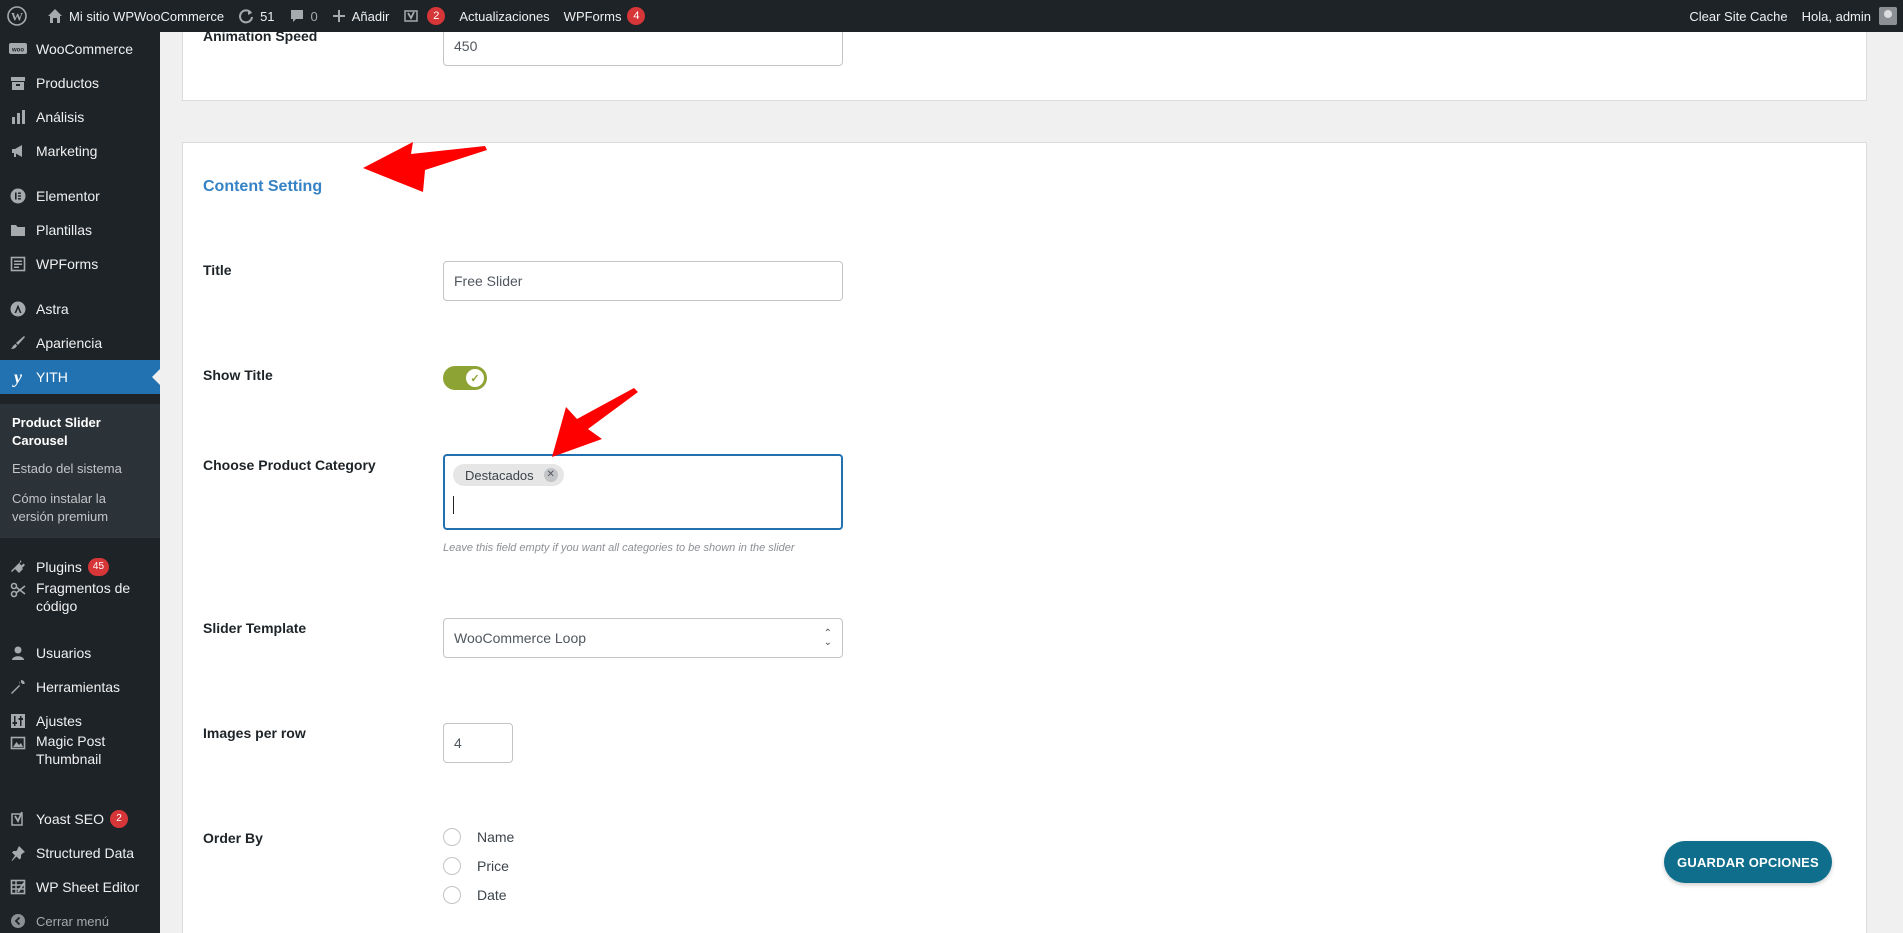 The image size is (1903, 933). Describe the element at coordinates (68, 196) in the screenshot. I see `sidebar-item-label: Elementor` at that location.